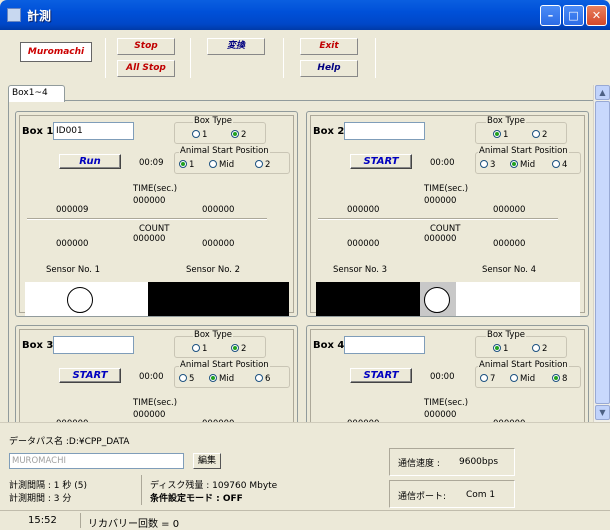 The width and height of the screenshot is (610, 530). I want to click on box-title: Box 4, so click(329, 345).